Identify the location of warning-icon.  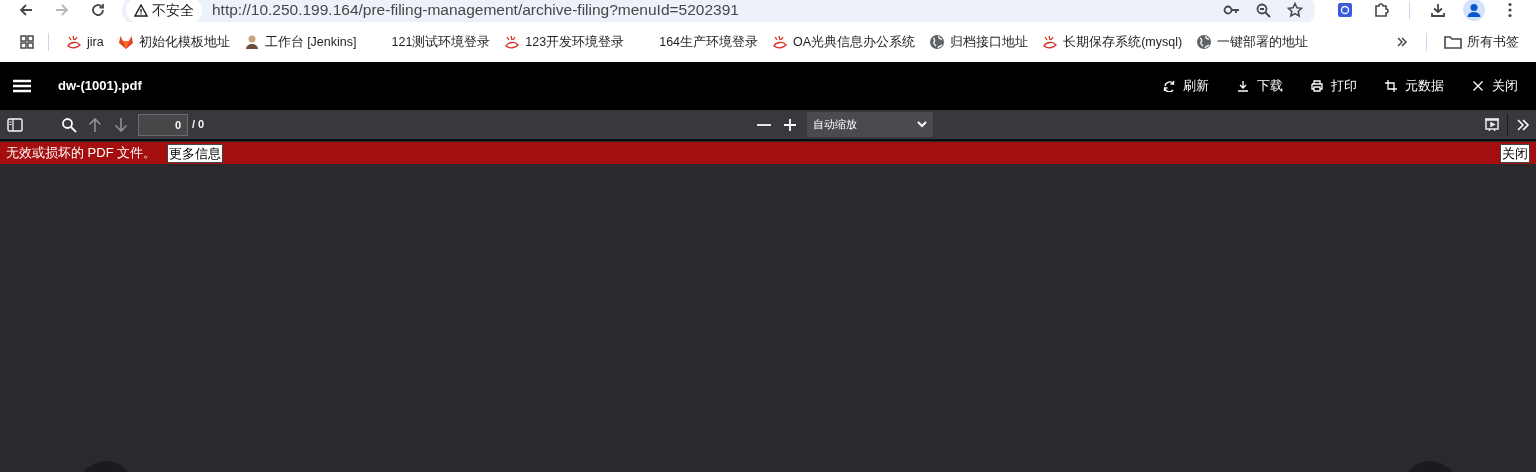
(141, 10).